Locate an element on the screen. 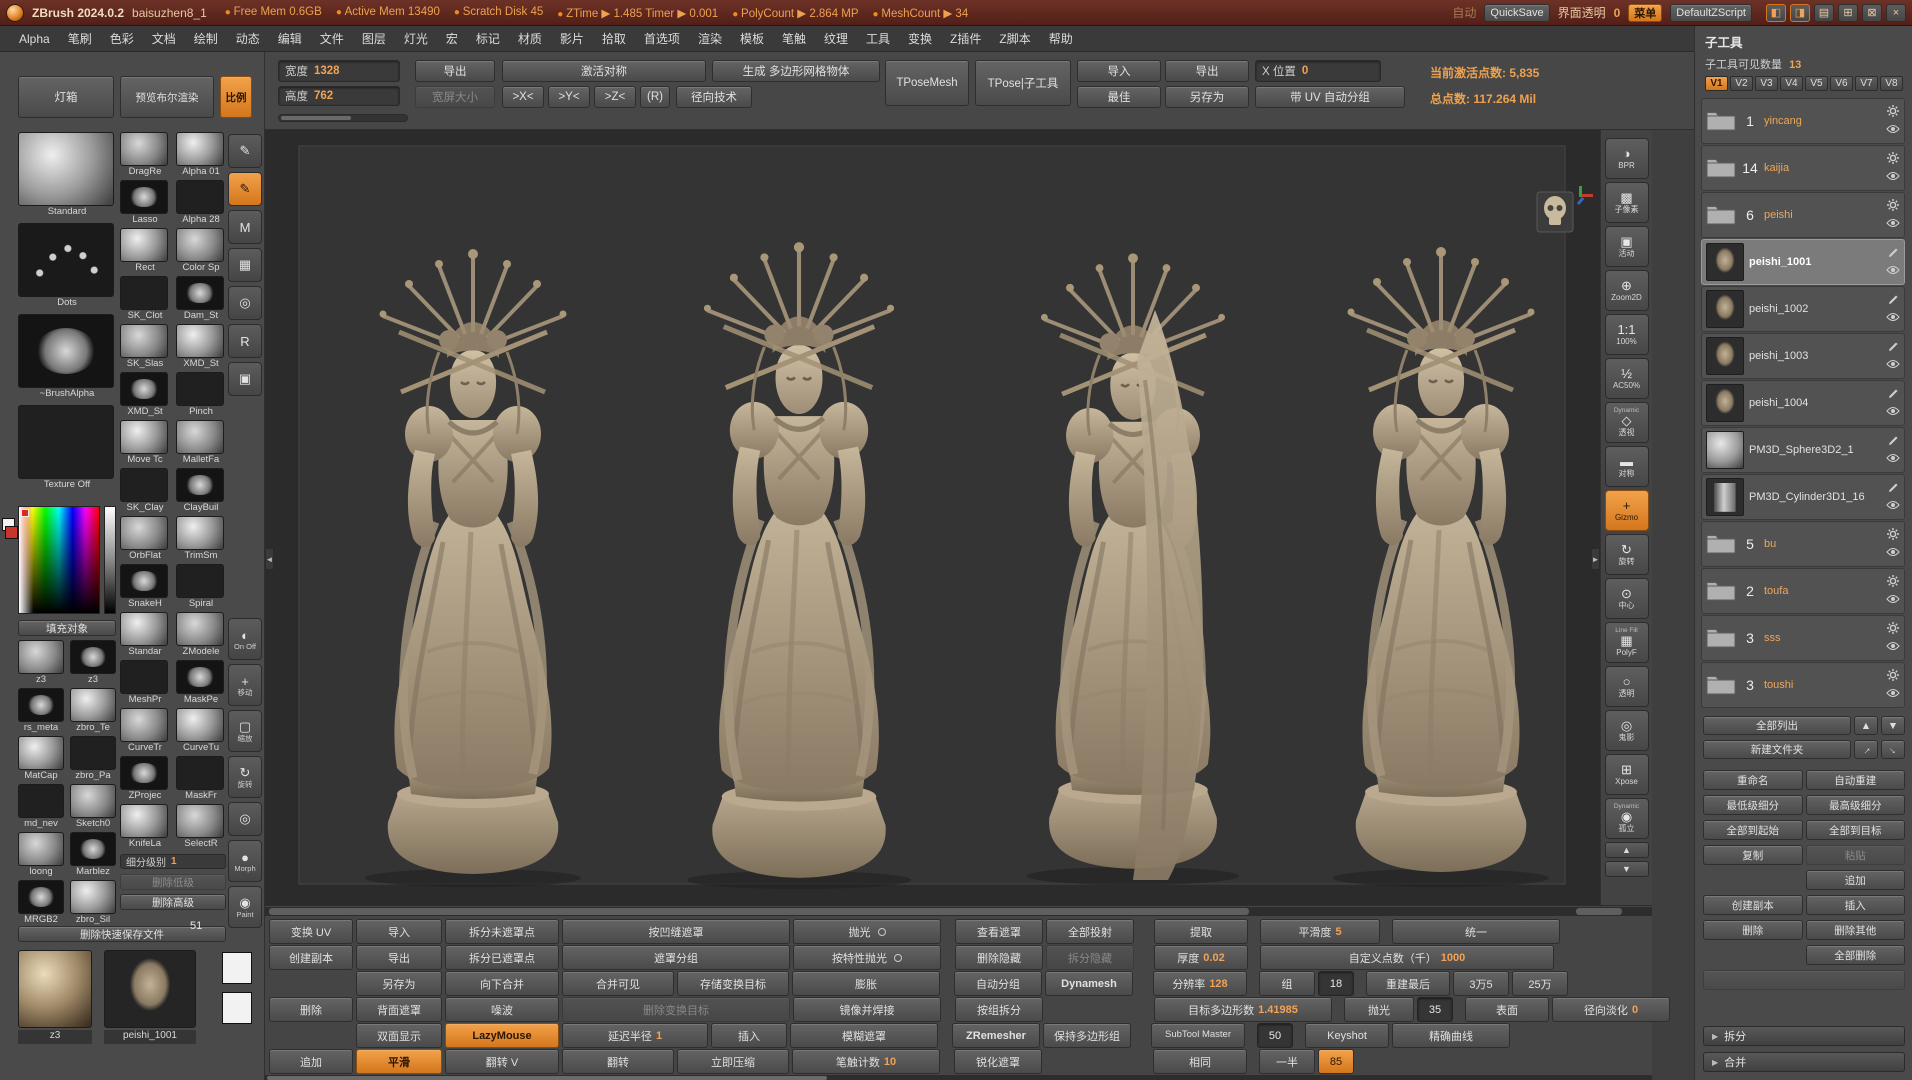  panel-button-厚度: 厚度 0.02 is located at coordinates (1201, 957).